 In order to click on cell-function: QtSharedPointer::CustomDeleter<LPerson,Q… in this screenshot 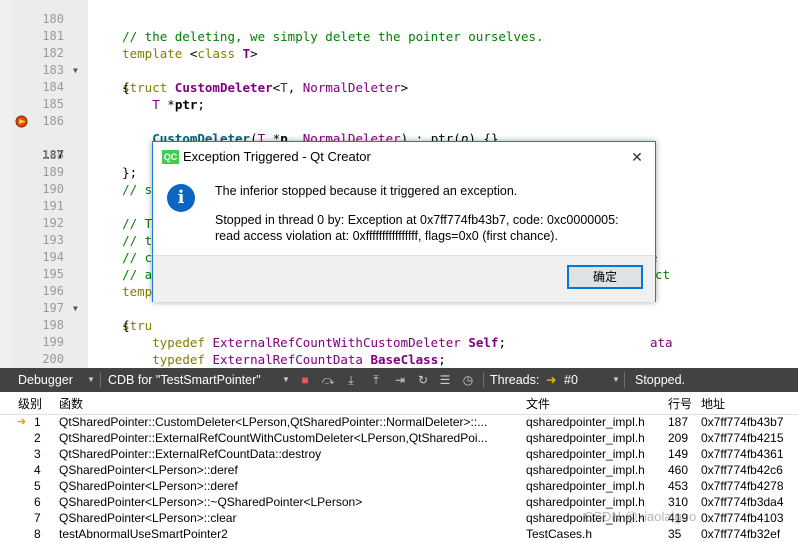, I will do `click(273, 422)`.